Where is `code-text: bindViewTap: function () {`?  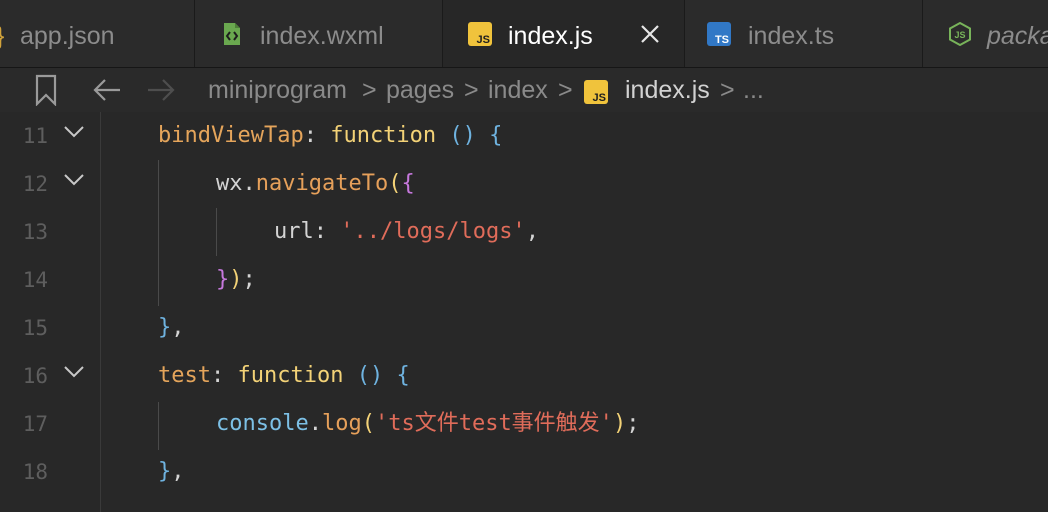
code-text: bindViewTap: function () { is located at coordinates (330, 135).